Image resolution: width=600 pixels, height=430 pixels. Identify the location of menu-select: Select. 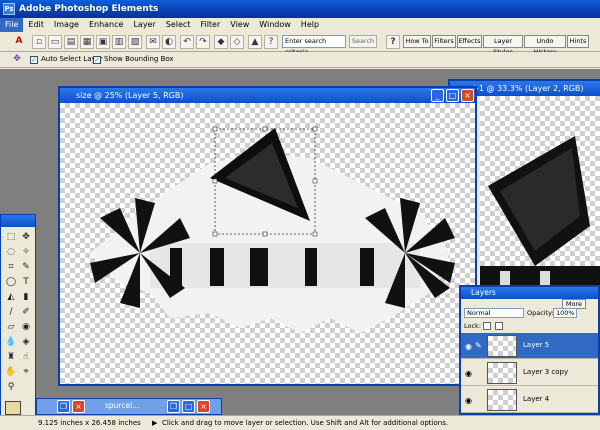
(178, 25).